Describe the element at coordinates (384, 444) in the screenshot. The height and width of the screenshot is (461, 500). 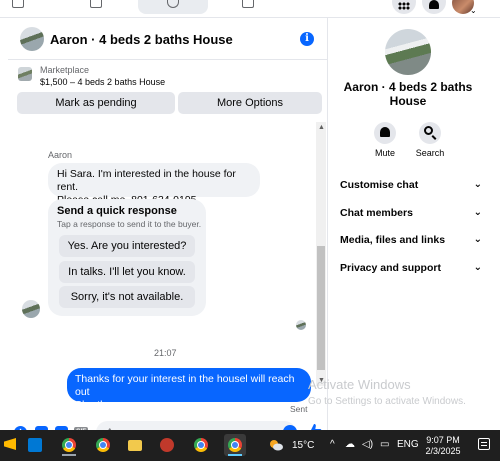
I see `battery-icon: ▭` at that location.